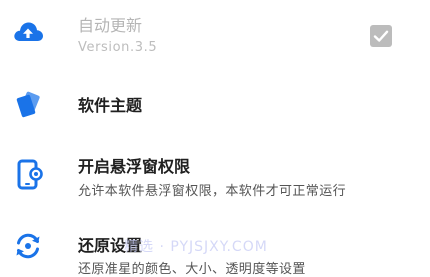  What do you see at coordinates (110, 105) in the screenshot?
I see `theme-title: 软件主题` at bounding box center [110, 105].